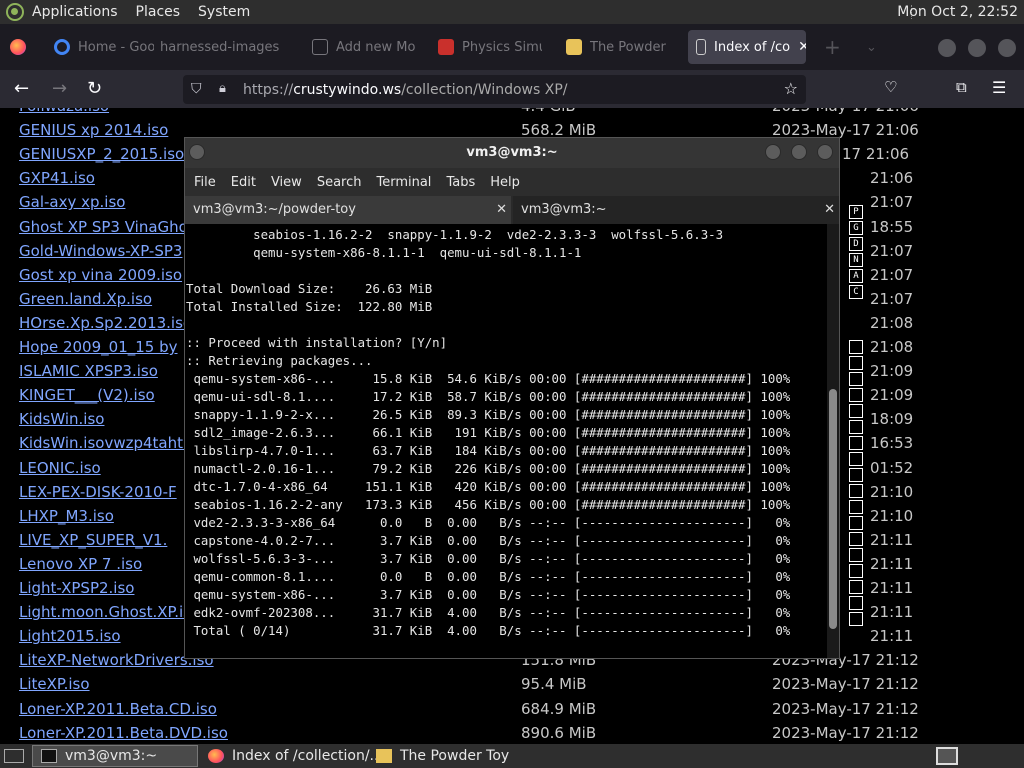 The height and width of the screenshot is (768, 1024). Describe the element at coordinates (60, 468) in the screenshot. I see `file-link: LEONIC.iso` at that location.